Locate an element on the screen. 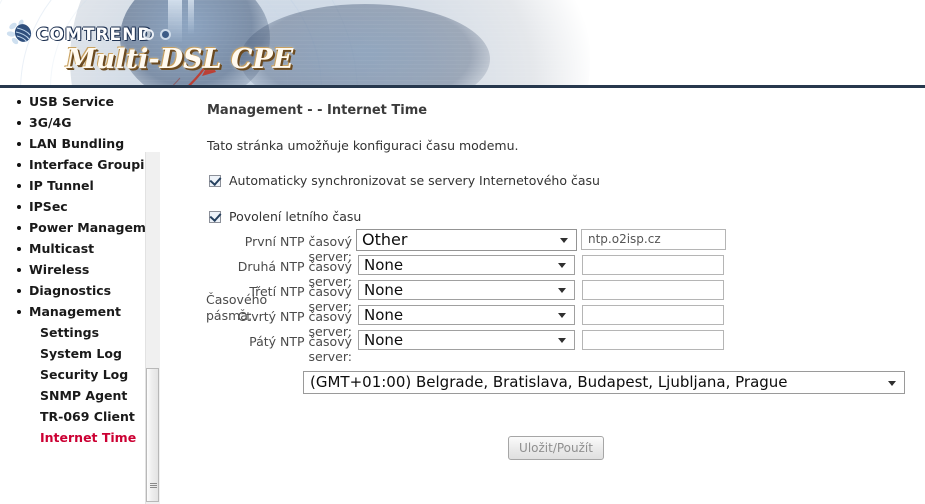  sidebar-item-label: System Log is located at coordinates (81, 353).